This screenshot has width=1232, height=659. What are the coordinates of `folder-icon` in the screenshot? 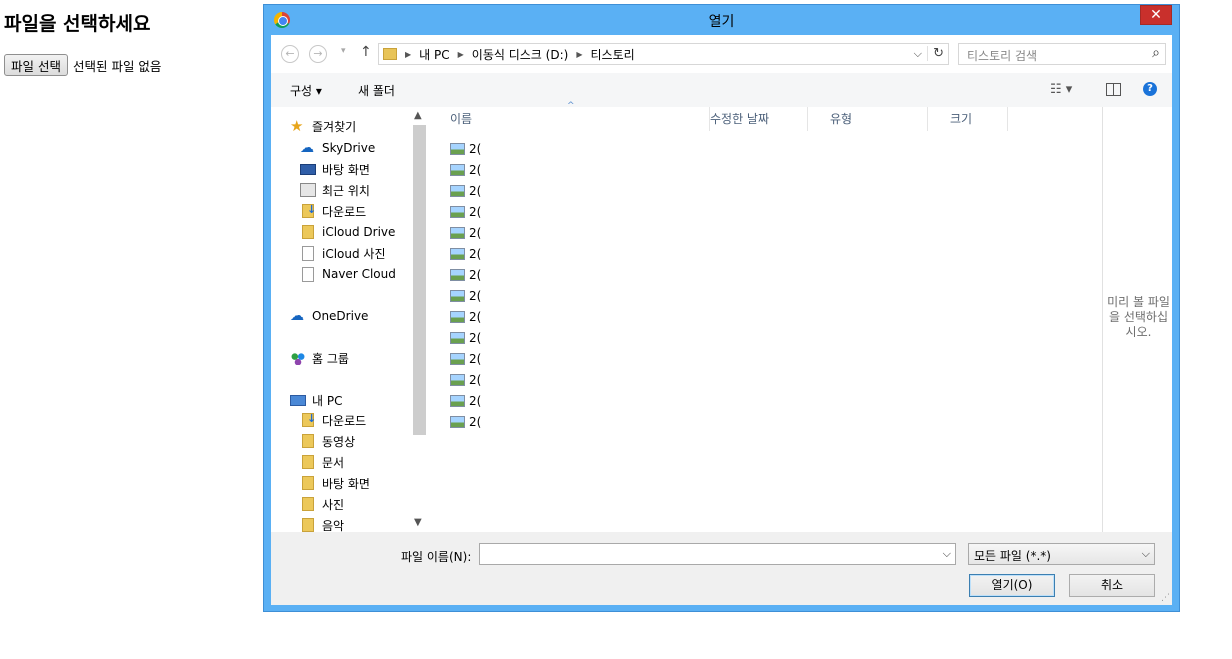 It's located at (308, 232).